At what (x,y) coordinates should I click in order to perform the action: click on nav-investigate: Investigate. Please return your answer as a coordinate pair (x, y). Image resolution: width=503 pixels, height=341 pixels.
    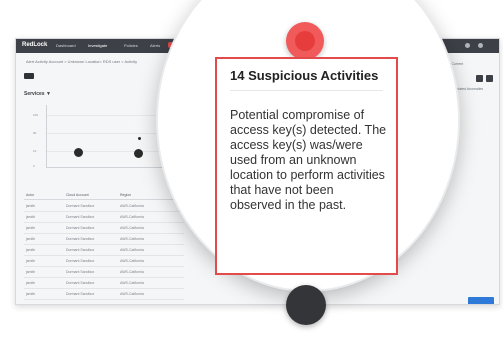
    Looking at the image, I should click on (97, 45).